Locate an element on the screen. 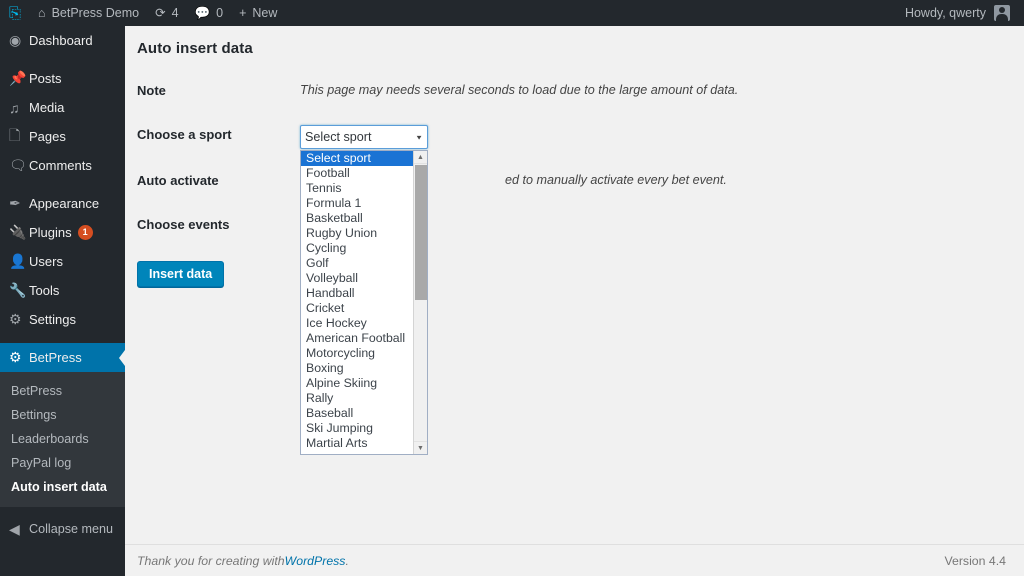  sidebar-item-media: ♫ Media is located at coordinates (62, 107).